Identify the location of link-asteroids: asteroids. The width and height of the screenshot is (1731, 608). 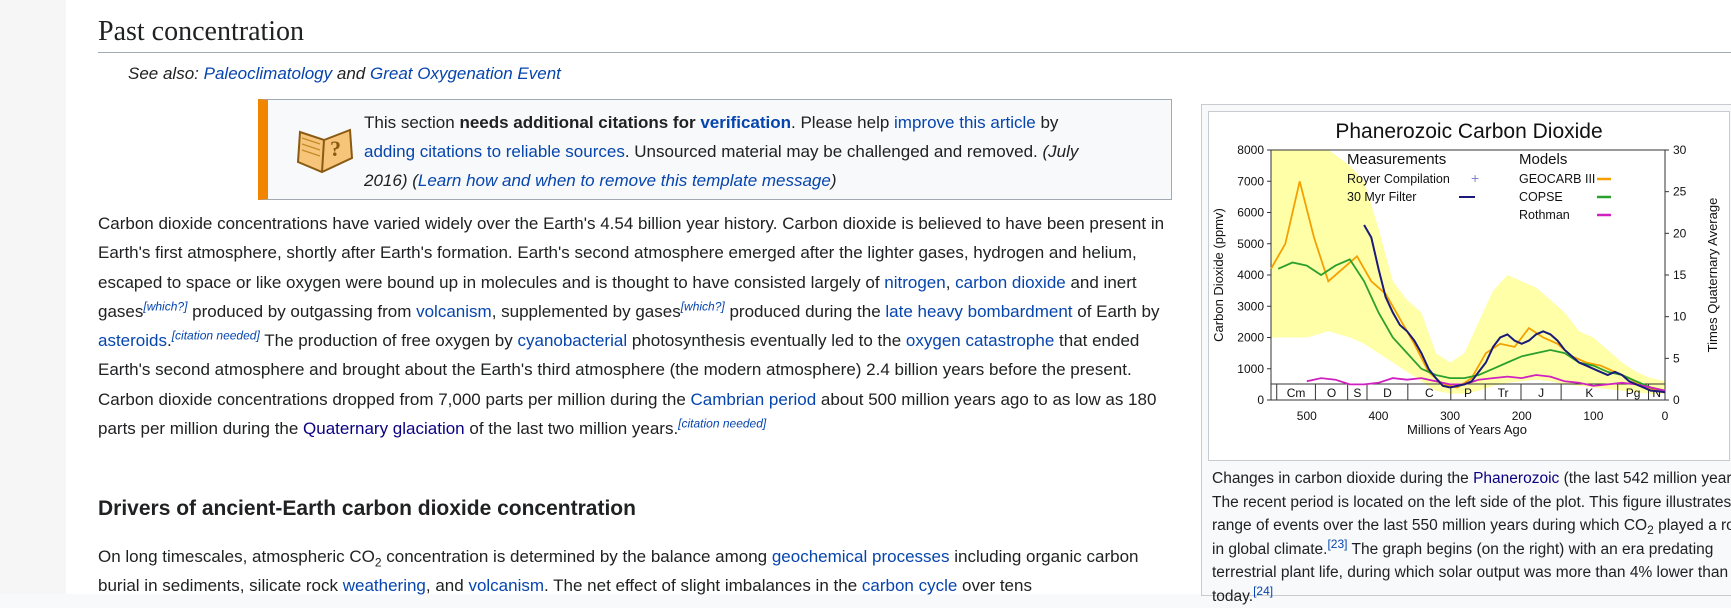
(132, 340).